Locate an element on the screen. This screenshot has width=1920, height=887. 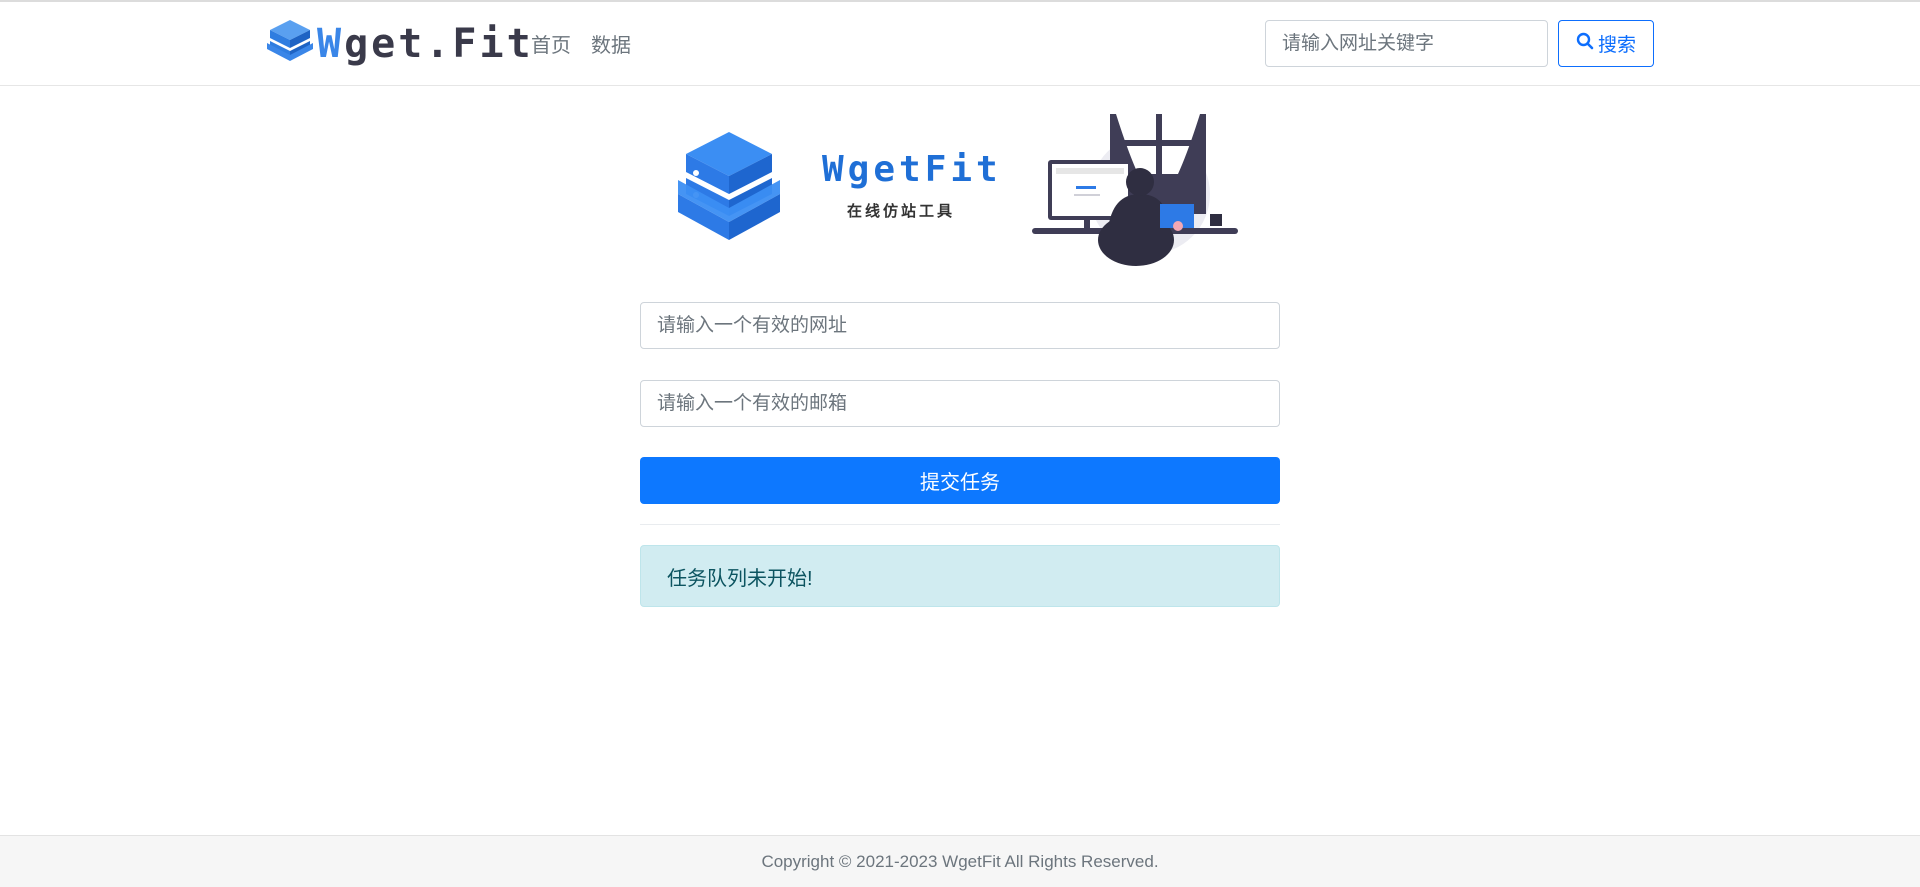
hero-title: WgetFit is located at coordinates (912, 169).